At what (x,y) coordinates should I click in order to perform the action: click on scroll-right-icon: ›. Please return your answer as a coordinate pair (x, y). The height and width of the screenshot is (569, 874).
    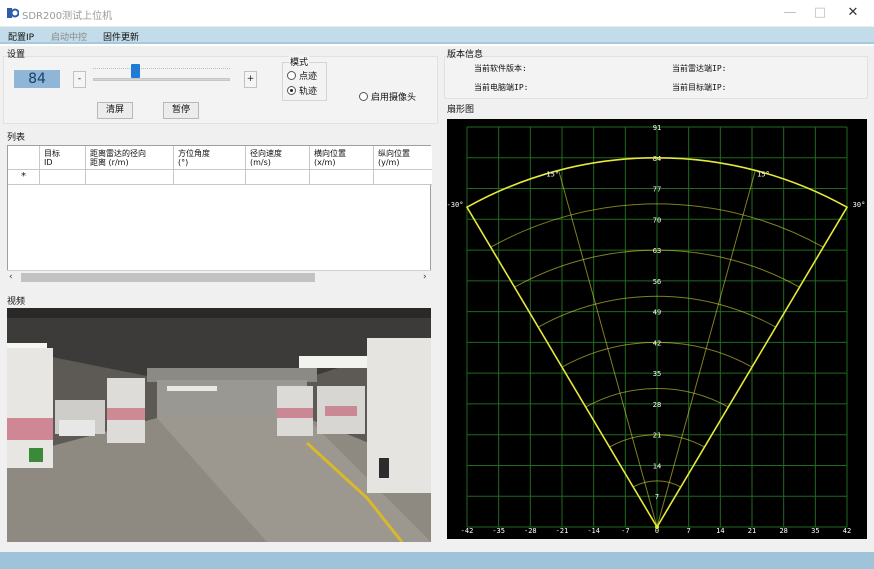
    Looking at the image, I should click on (425, 277).